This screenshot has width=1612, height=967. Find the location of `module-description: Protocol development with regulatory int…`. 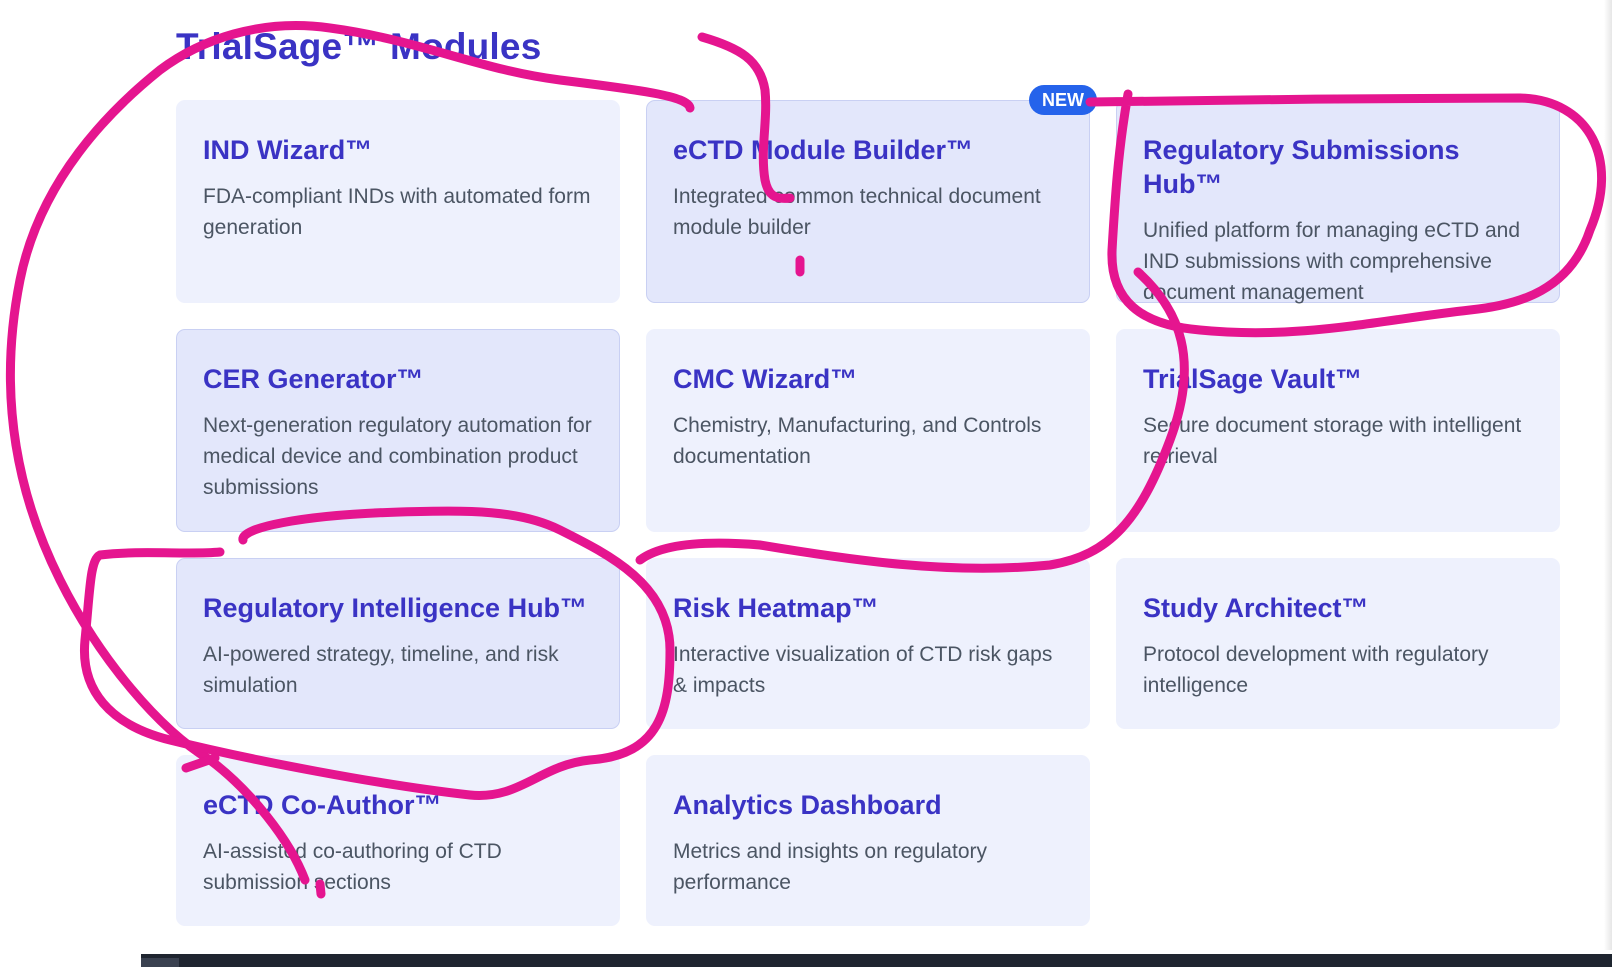

module-description: Protocol development with regulatory int… is located at coordinates (1316, 670).